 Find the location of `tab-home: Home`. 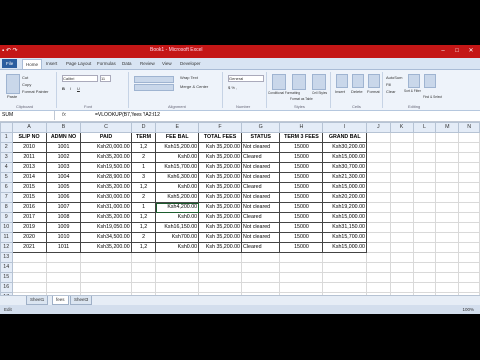

tab-home: Home is located at coordinates (32, 64).